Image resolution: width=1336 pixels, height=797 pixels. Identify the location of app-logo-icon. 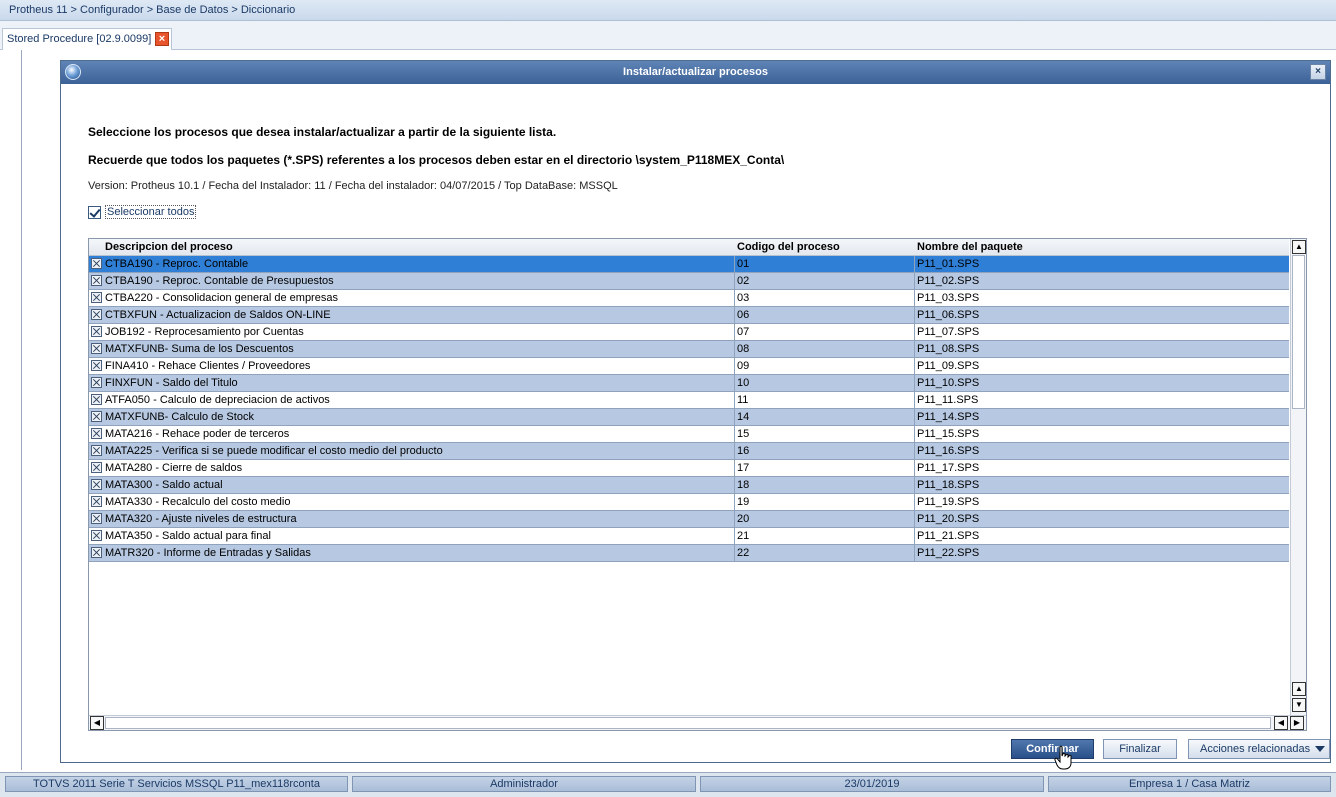
(73, 72).